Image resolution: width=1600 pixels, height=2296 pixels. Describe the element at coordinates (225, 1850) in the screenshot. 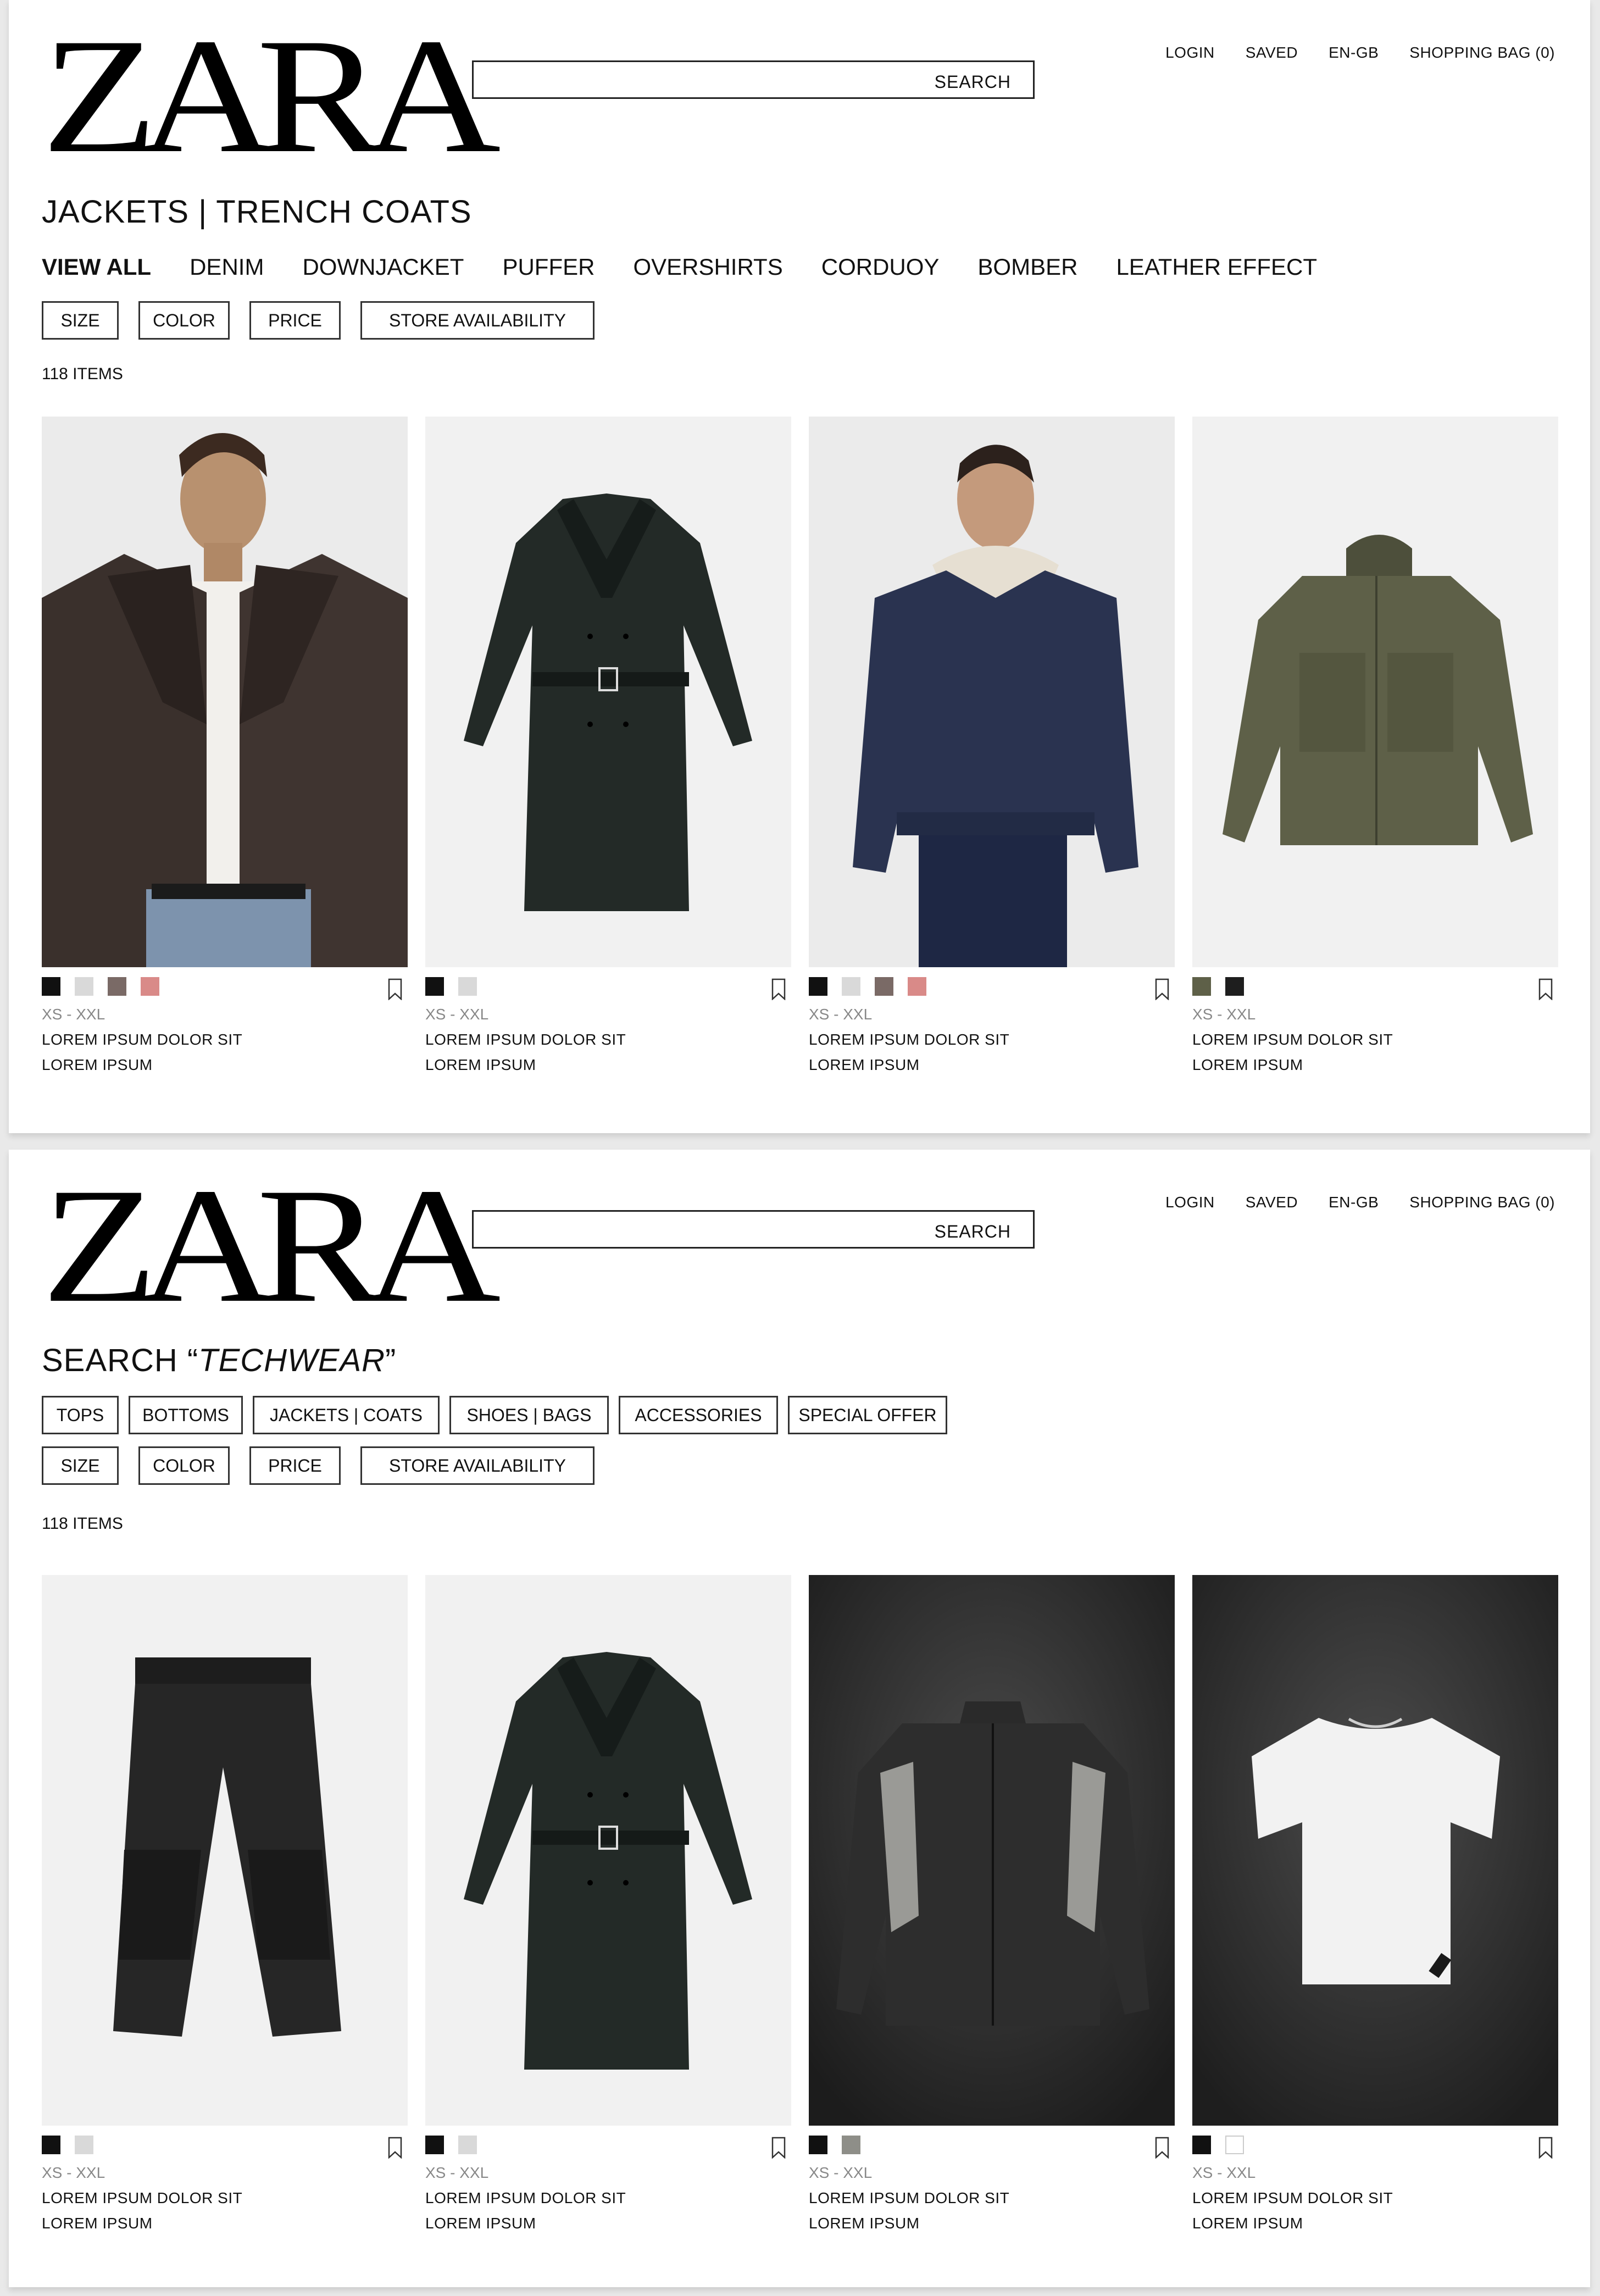

I see `product-image-cargo-pants` at that location.